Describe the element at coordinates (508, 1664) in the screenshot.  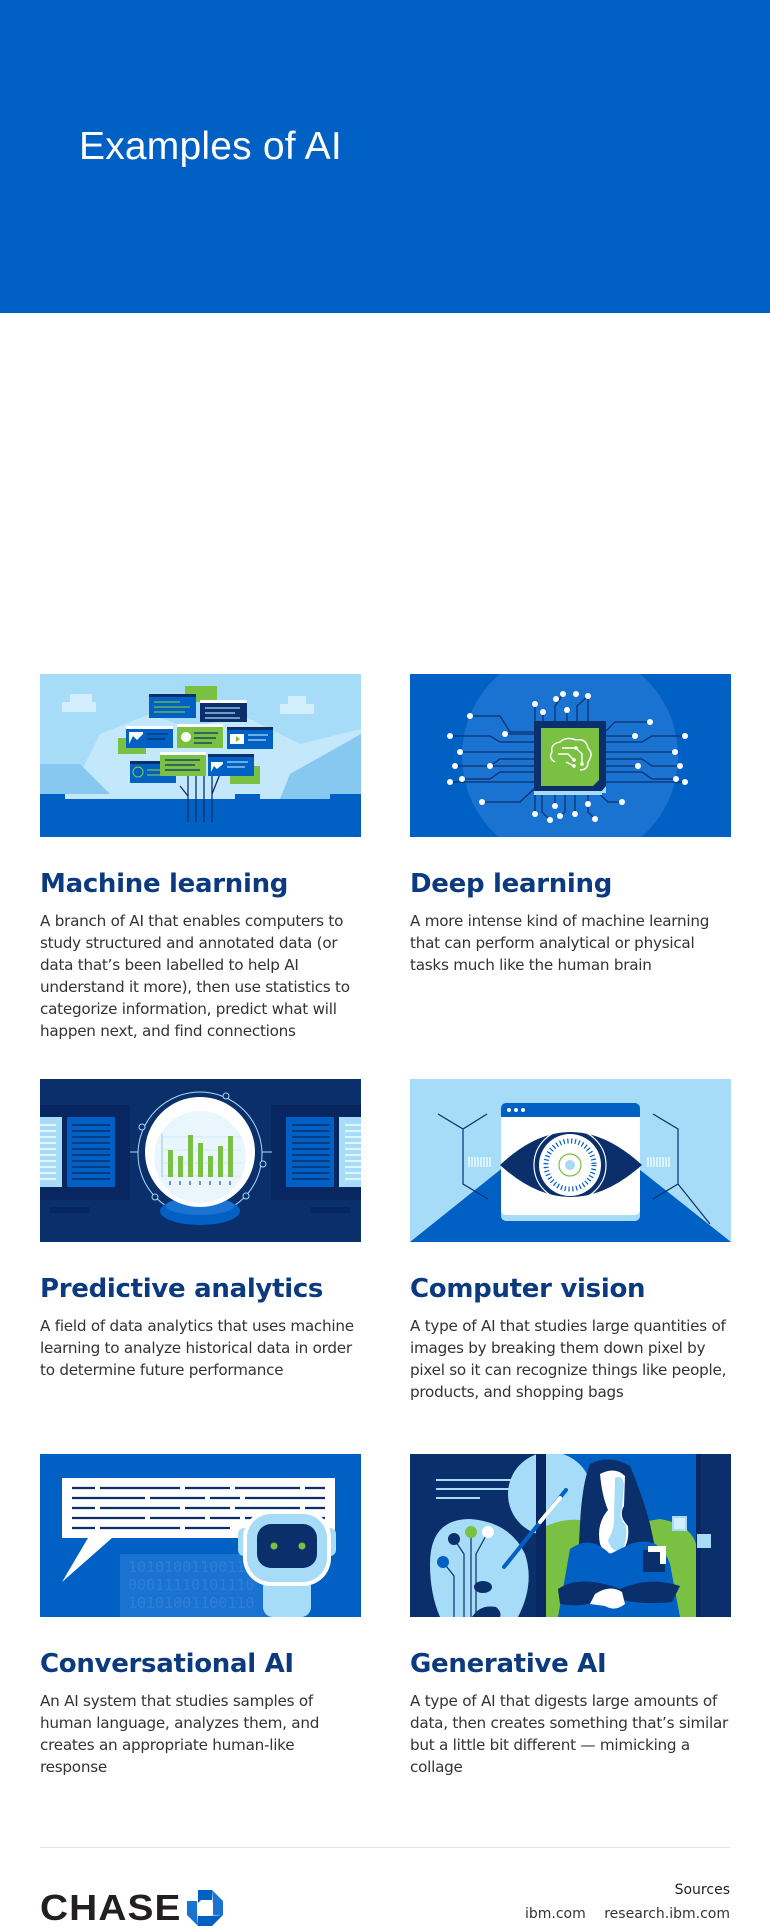
I see `card-title: Generative AI` at that location.